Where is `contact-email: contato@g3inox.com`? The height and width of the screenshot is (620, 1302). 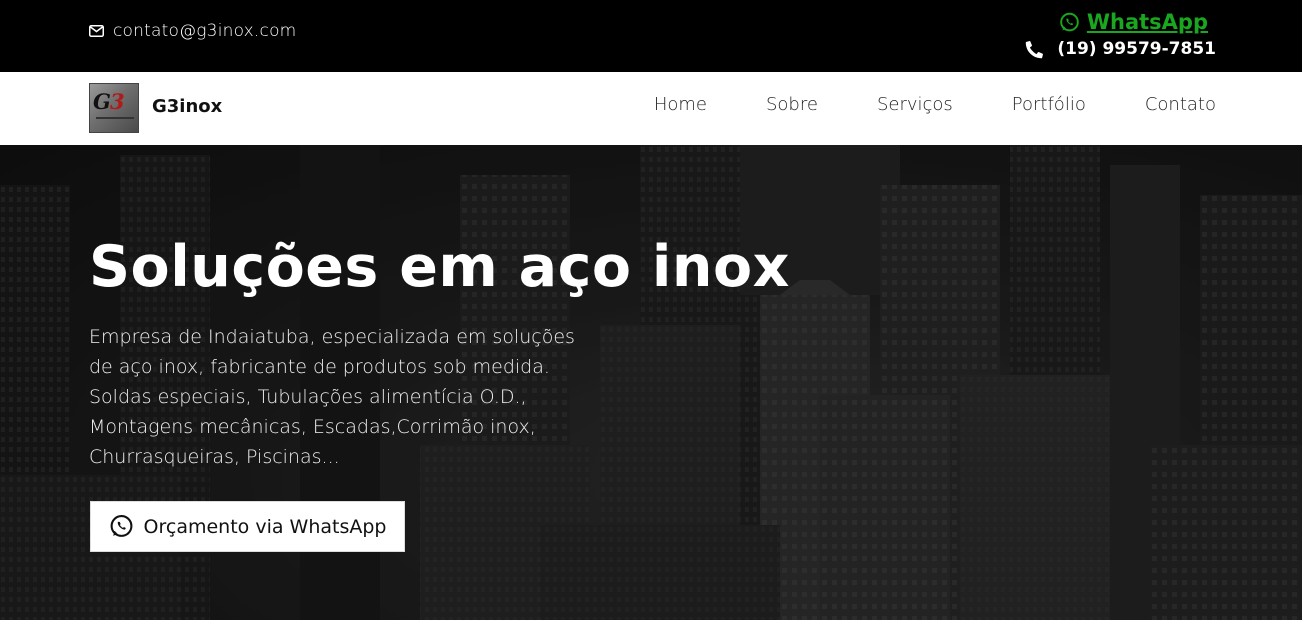
contact-email: contato@g3inox.com is located at coordinates (192, 31).